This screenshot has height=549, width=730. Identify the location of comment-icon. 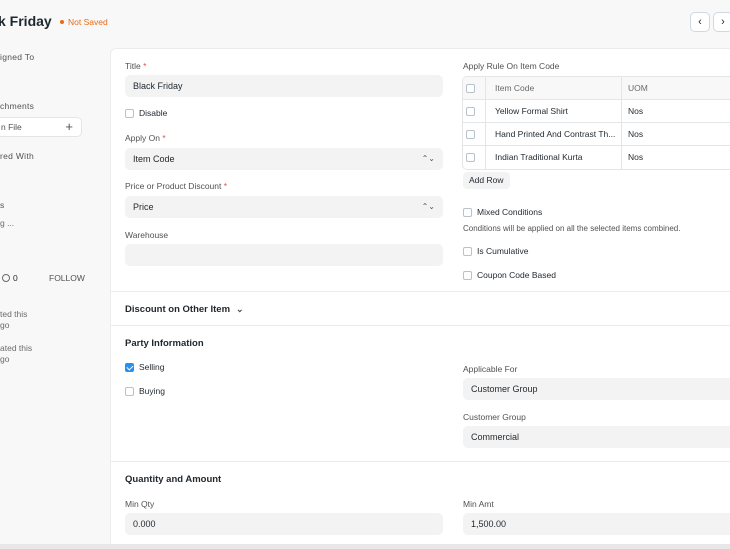
(6, 278).